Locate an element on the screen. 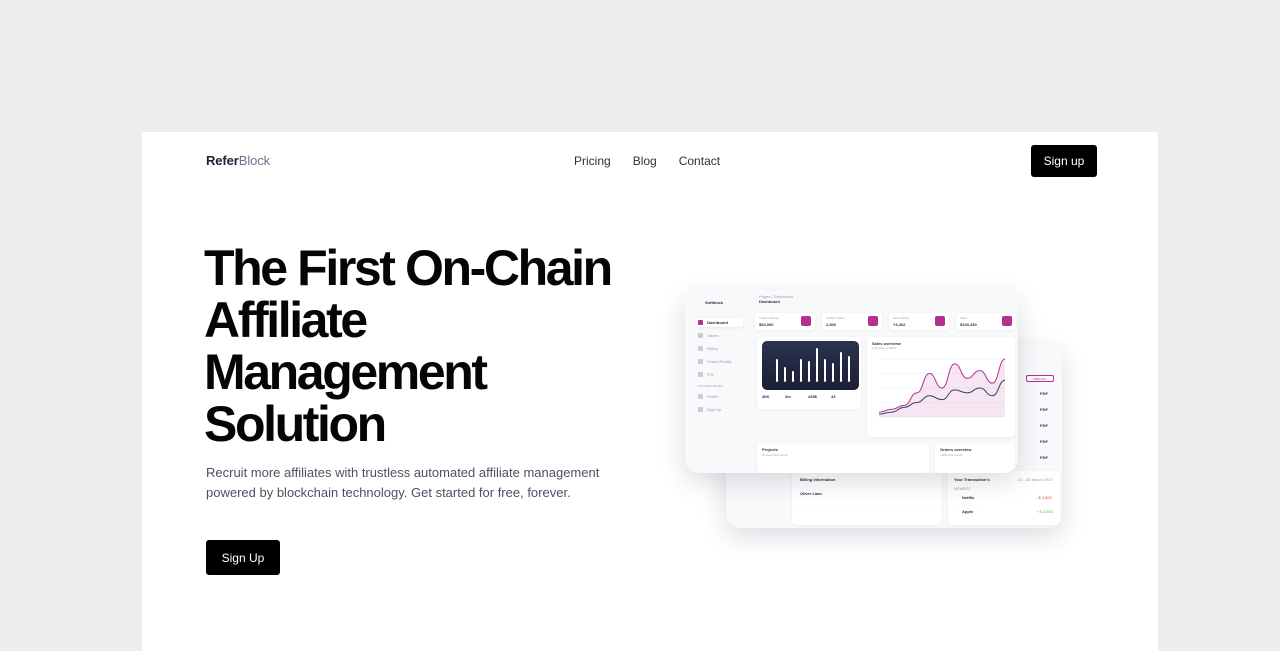  mock-sidebar-section: ACCOUNT PAGES is located at coordinates (710, 386).